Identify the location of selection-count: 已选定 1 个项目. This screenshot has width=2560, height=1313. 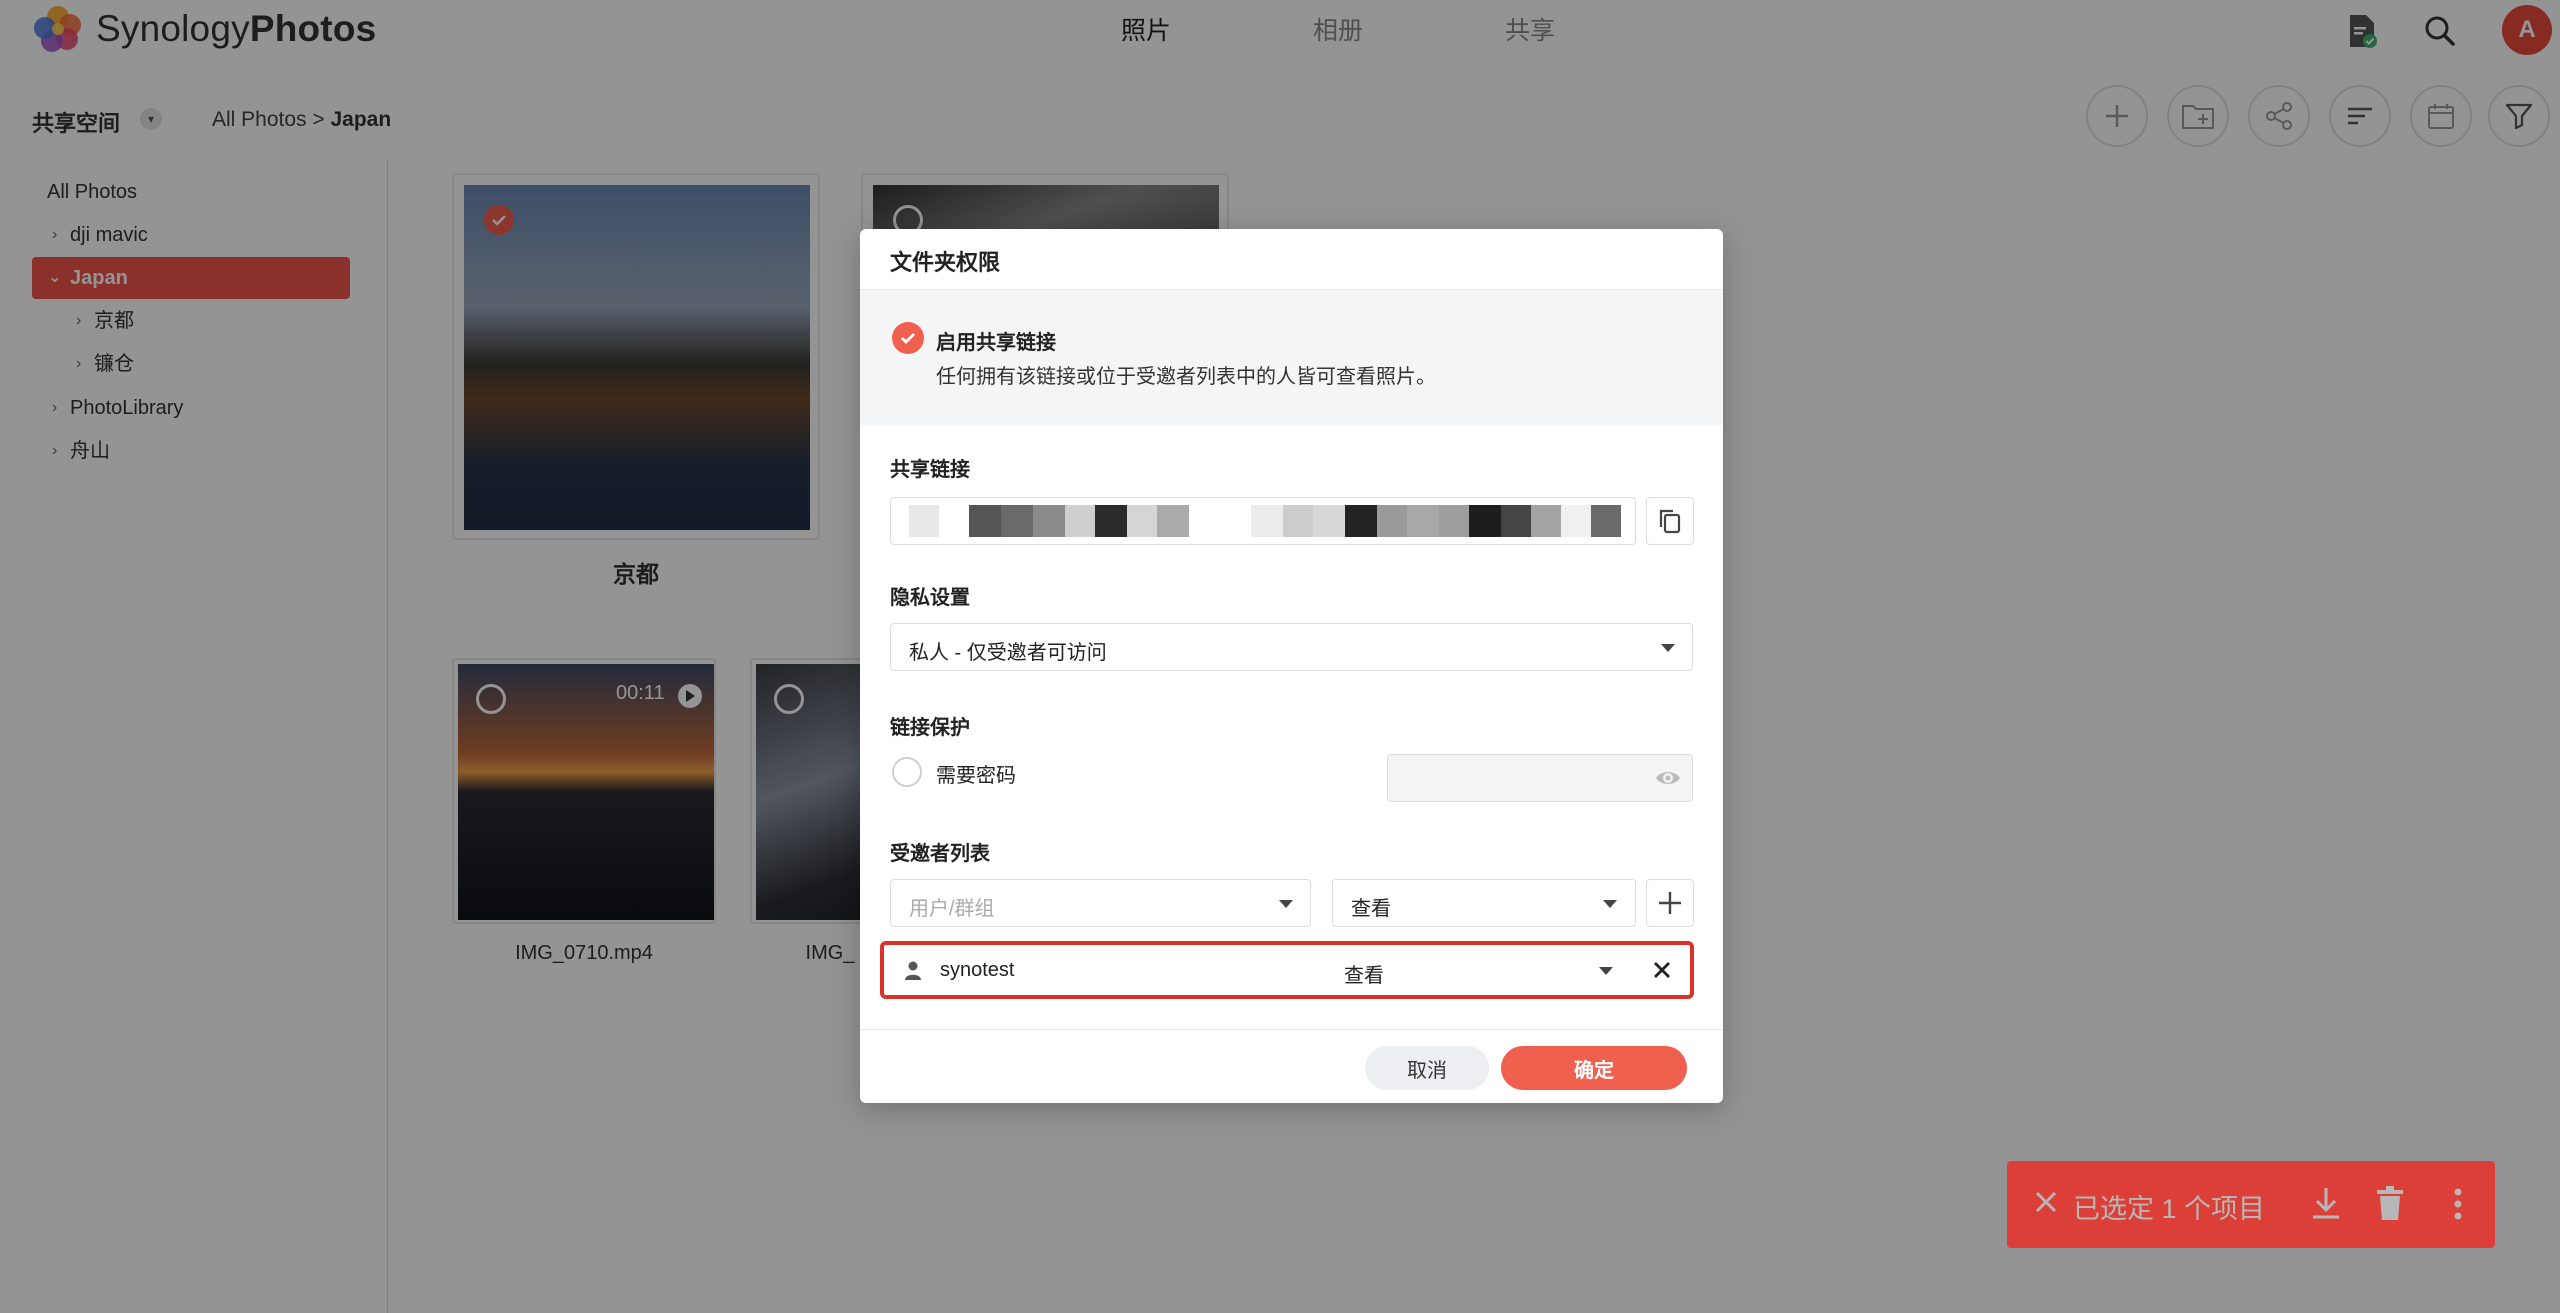
(2169, 1209).